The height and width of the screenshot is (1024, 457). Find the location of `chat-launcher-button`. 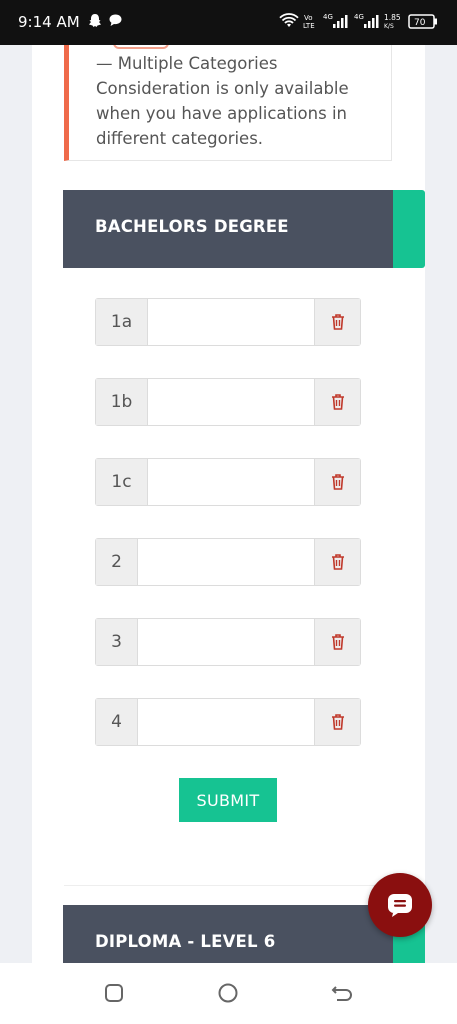

chat-launcher-button is located at coordinates (400, 905).